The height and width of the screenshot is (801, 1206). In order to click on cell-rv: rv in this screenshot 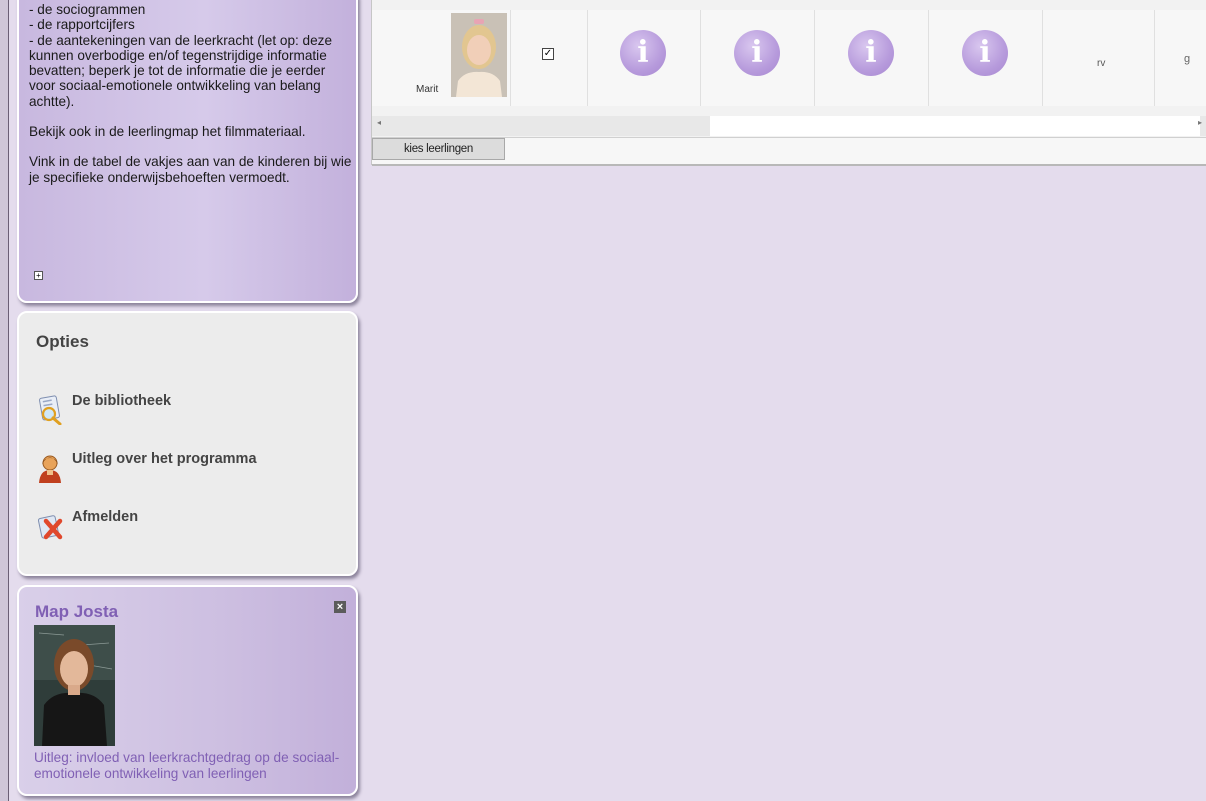, I will do `click(1101, 63)`.